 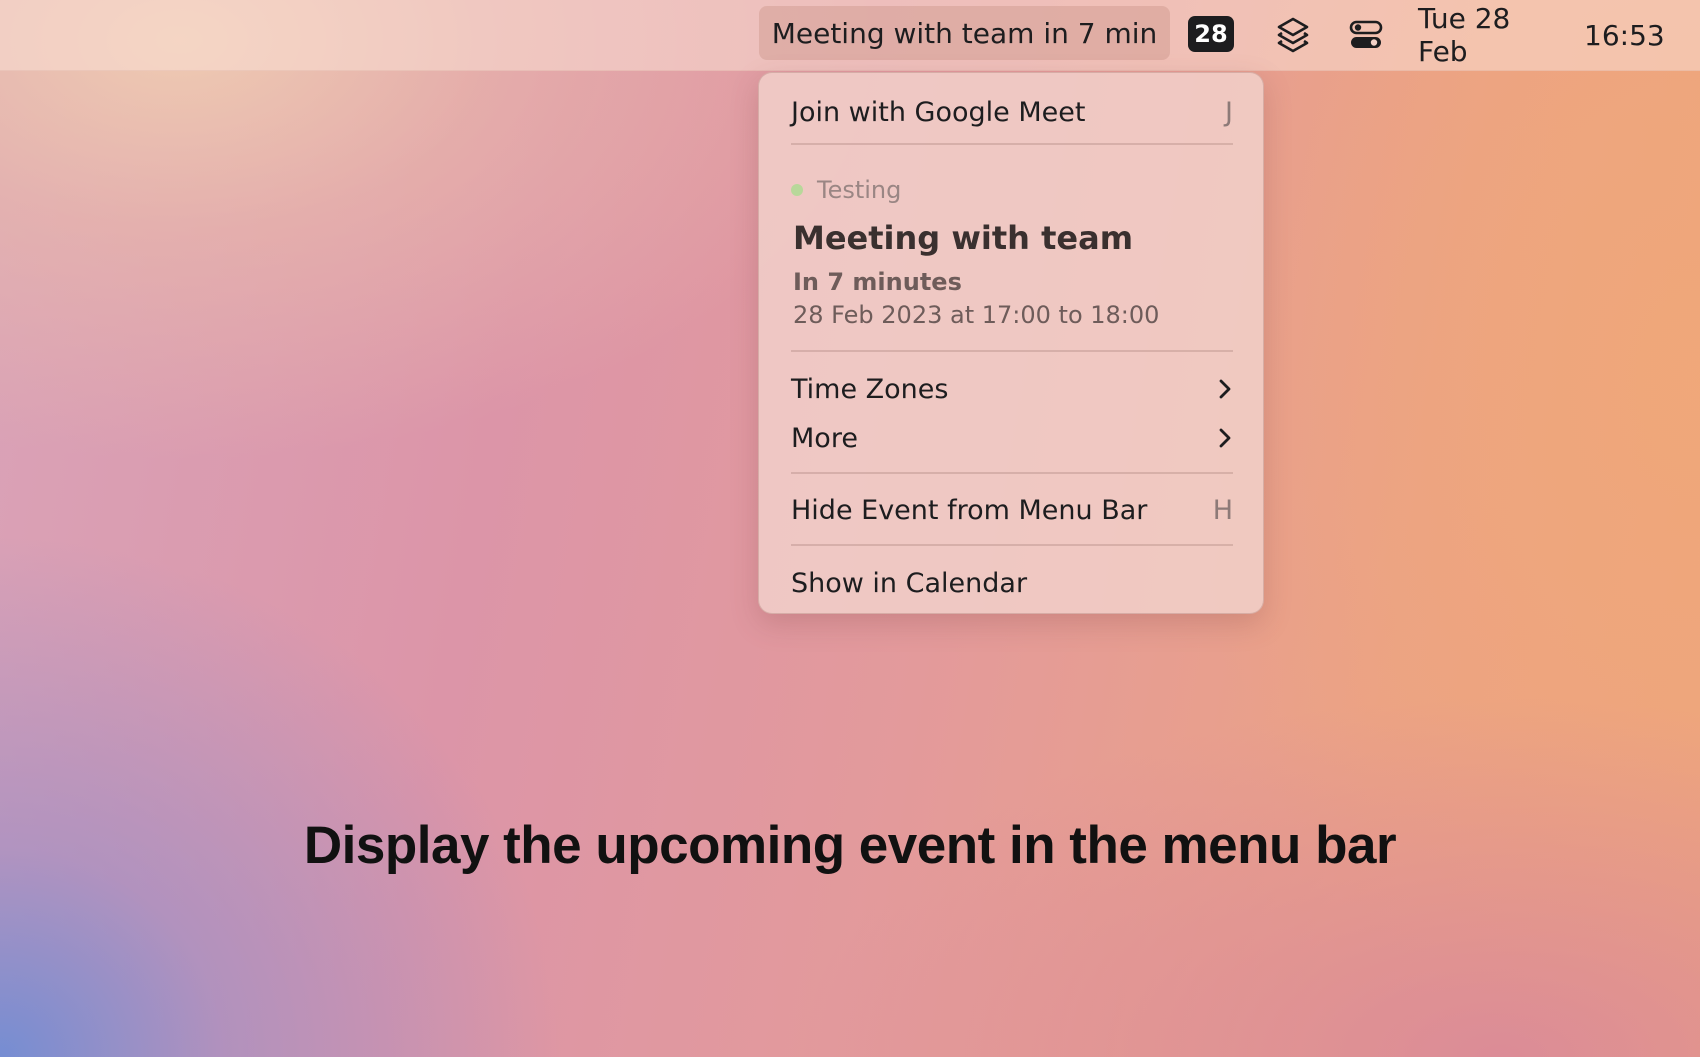 I want to click on join-shortcut: J, so click(x=1229, y=112).